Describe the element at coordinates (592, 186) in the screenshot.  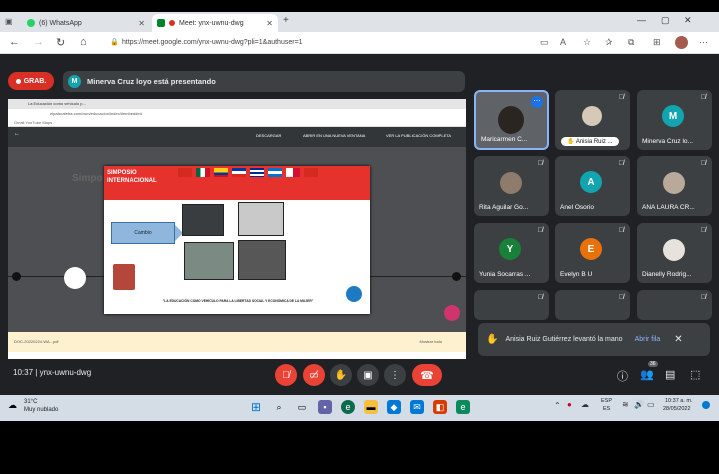
I see `participant-tile: 🎙̸ A Anel Osorio` at that location.